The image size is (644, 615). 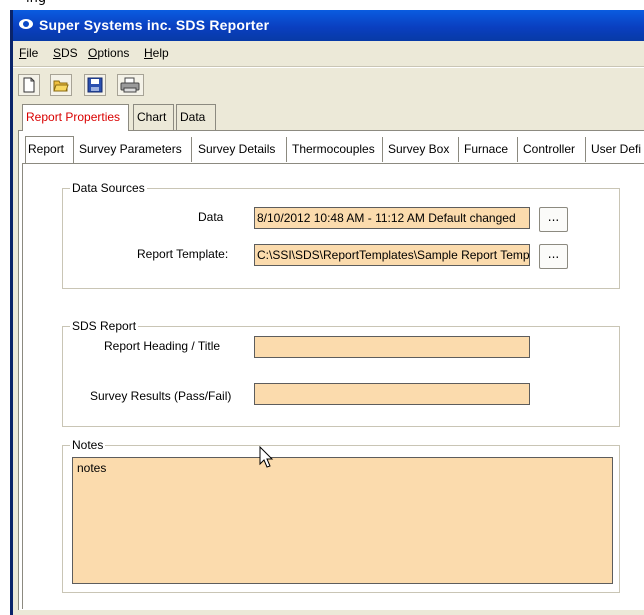 I want to click on data-label: Data, so click(x=211, y=217).